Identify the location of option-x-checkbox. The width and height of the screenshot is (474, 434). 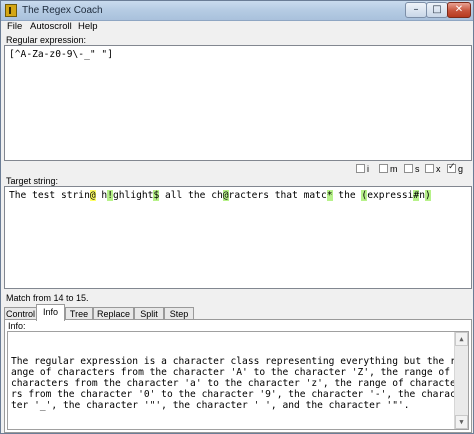
(429, 168).